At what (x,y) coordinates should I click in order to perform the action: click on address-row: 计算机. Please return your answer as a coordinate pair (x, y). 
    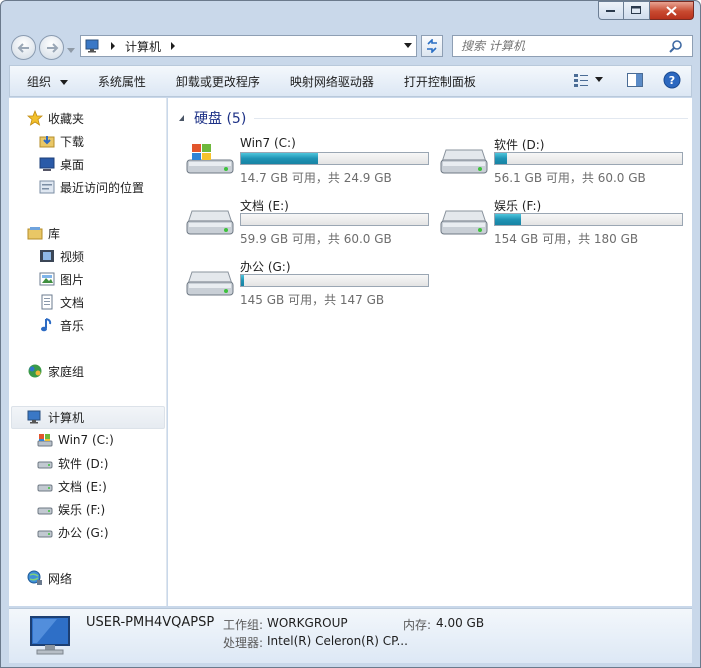
    Looking at the image, I should click on (350, 47).